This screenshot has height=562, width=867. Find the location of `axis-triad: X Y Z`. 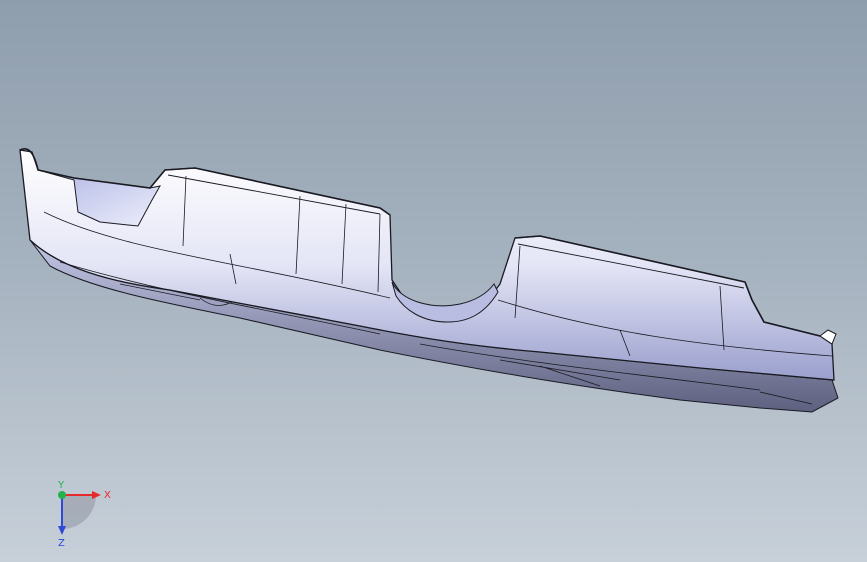

axis-triad: X Y Z is located at coordinates (84, 514).